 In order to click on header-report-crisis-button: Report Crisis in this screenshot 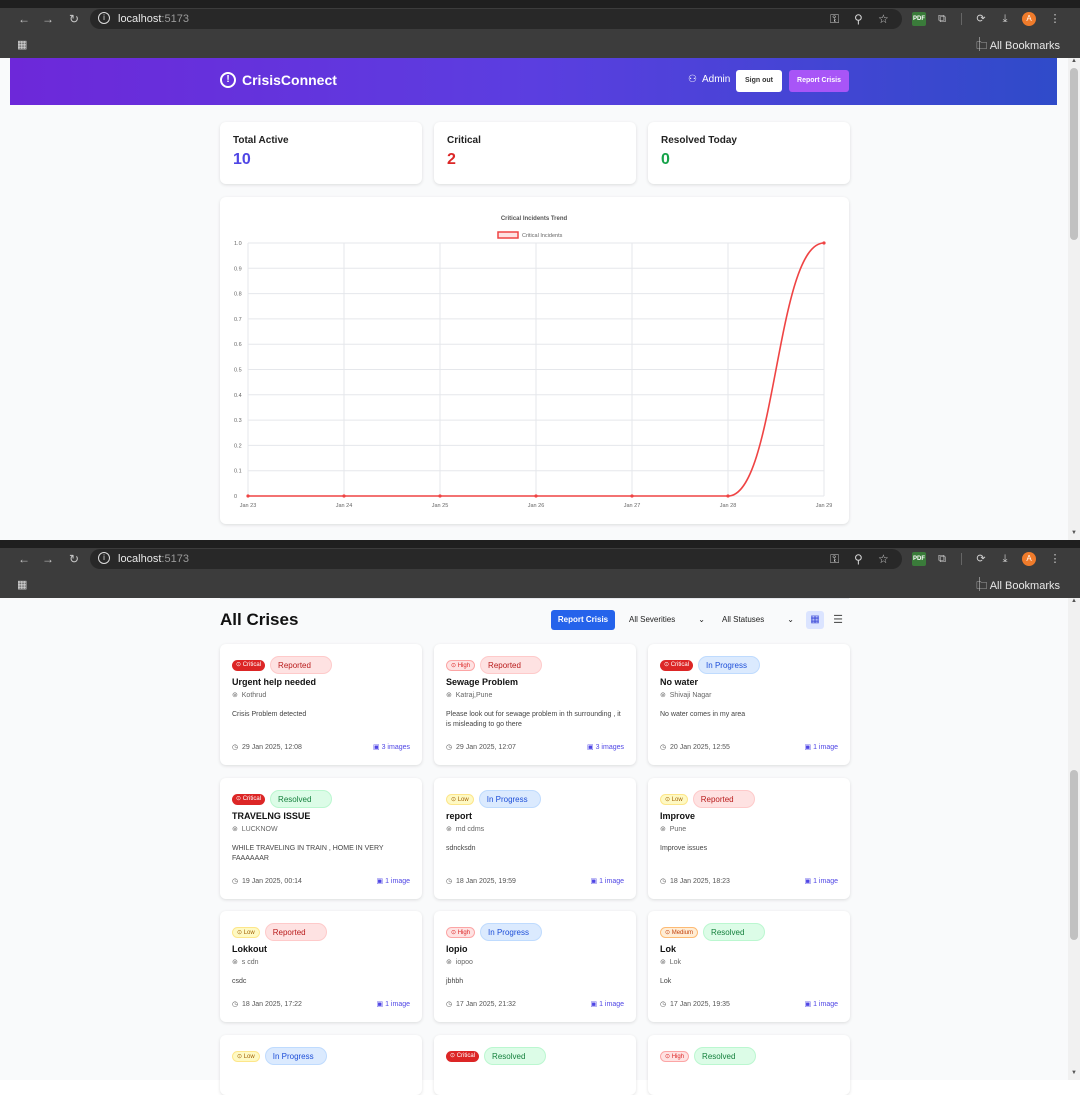, I will do `click(819, 81)`.